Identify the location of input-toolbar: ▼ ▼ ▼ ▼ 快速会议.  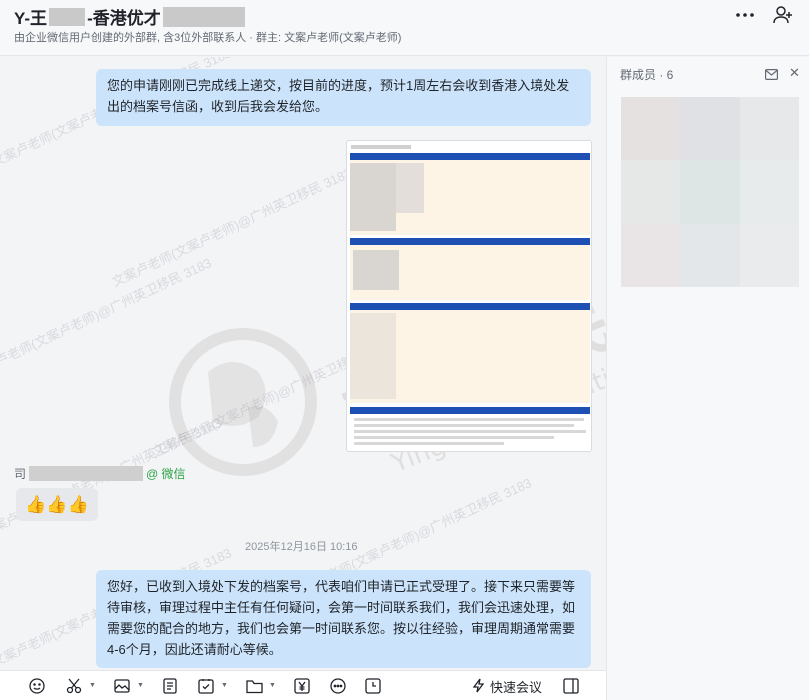
(303, 685).